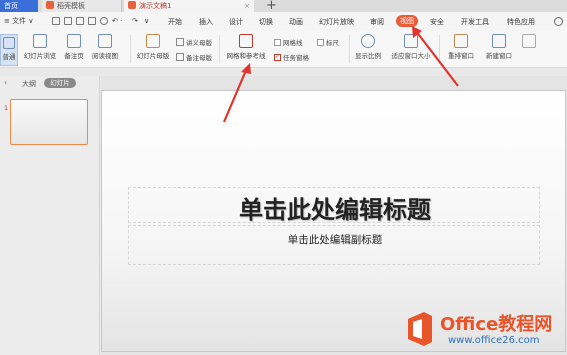 This screenshot has width=567, height=355. I want to click on handout-master-button: 讲义母版, so click(194, 42).